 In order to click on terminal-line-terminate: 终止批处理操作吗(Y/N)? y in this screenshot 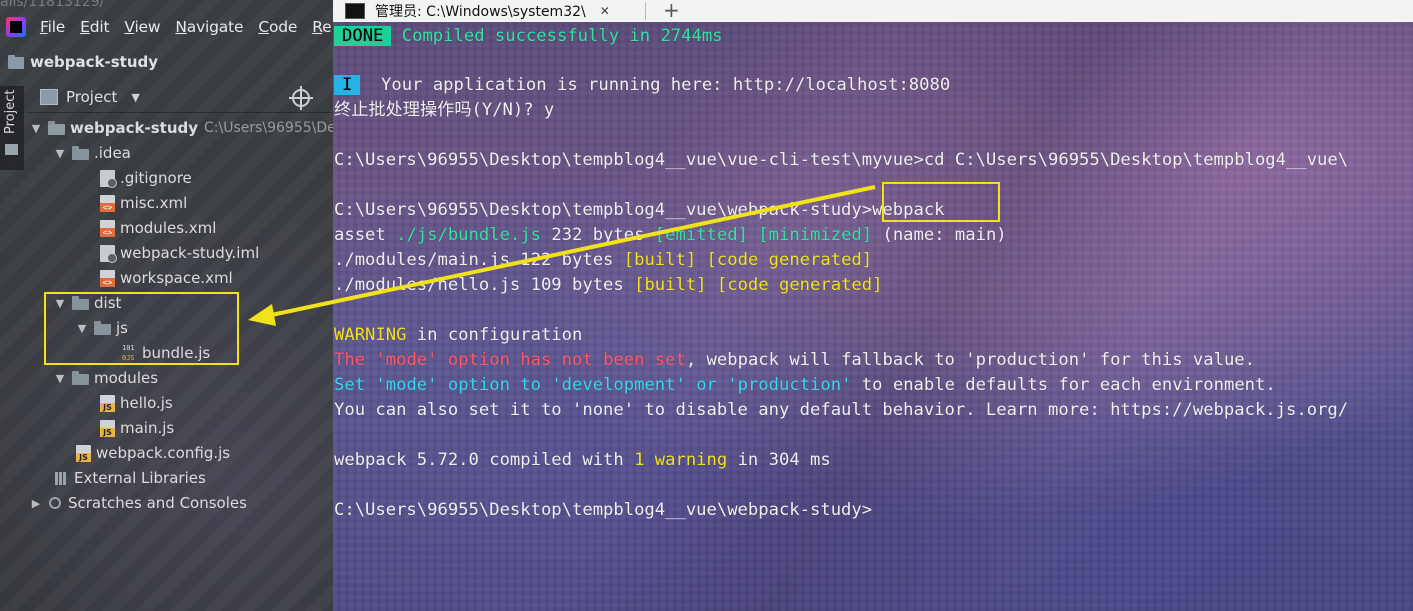, I will do `click(444, 110)`.